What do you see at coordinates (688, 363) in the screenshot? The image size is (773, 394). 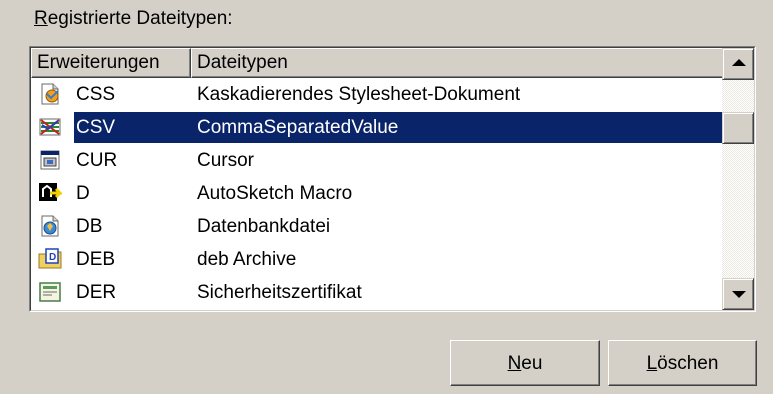 I see `delete-button-label: öschen` at bounding box center [688, 363].